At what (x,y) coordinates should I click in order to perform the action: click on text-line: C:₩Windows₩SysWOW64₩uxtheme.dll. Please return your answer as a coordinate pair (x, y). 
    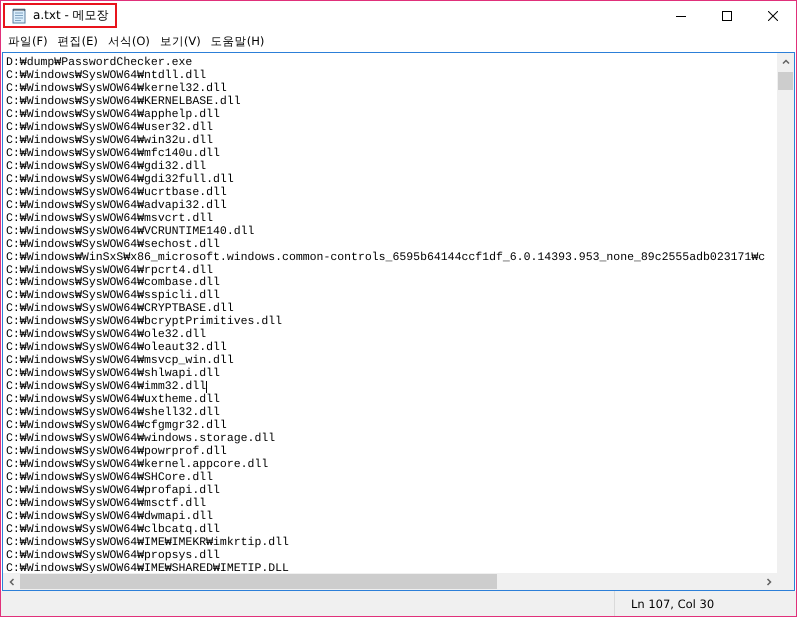
    Looking at the image, I should click on (113, 399).